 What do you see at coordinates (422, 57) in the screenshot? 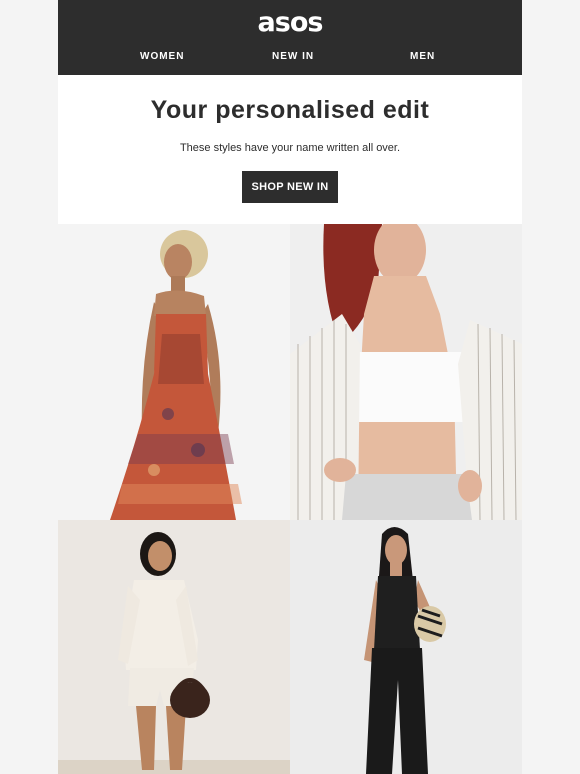
I see `nav-link-men: MEN` at bounding box center [422, 57].